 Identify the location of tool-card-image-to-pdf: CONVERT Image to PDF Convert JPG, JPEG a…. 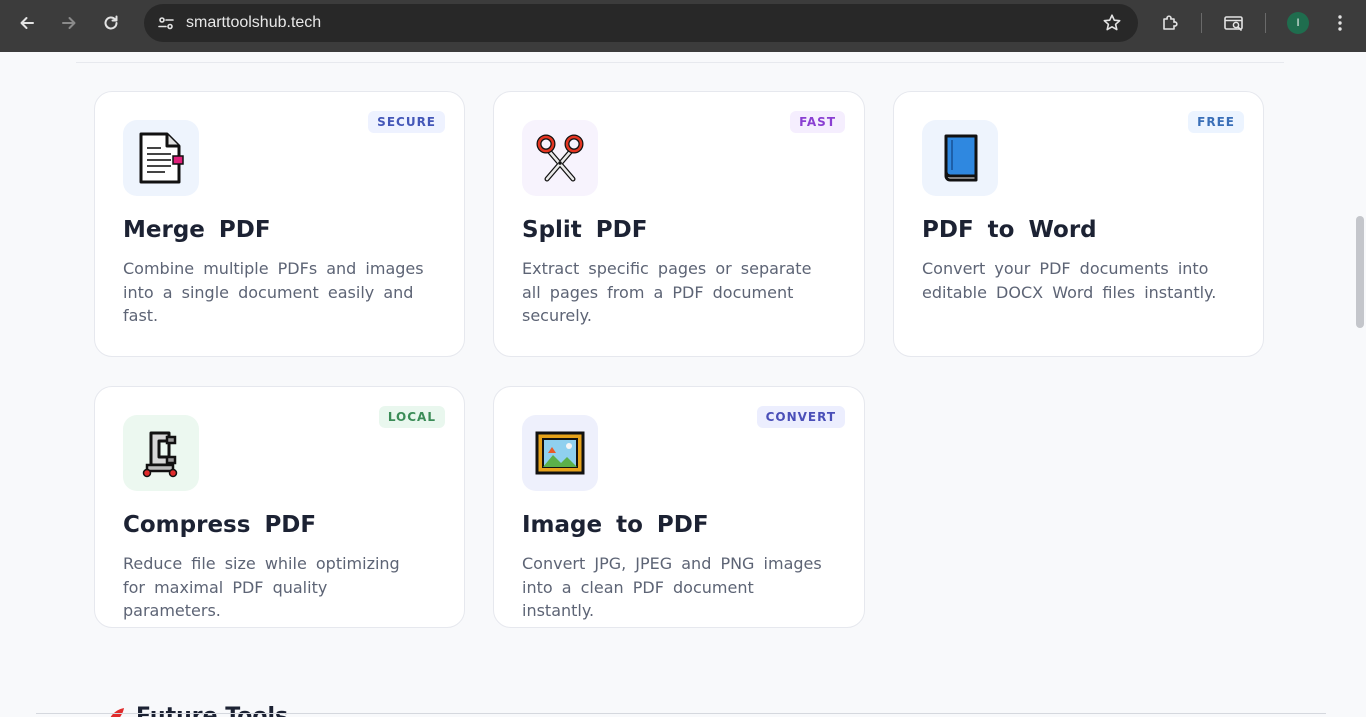
(679, 507).